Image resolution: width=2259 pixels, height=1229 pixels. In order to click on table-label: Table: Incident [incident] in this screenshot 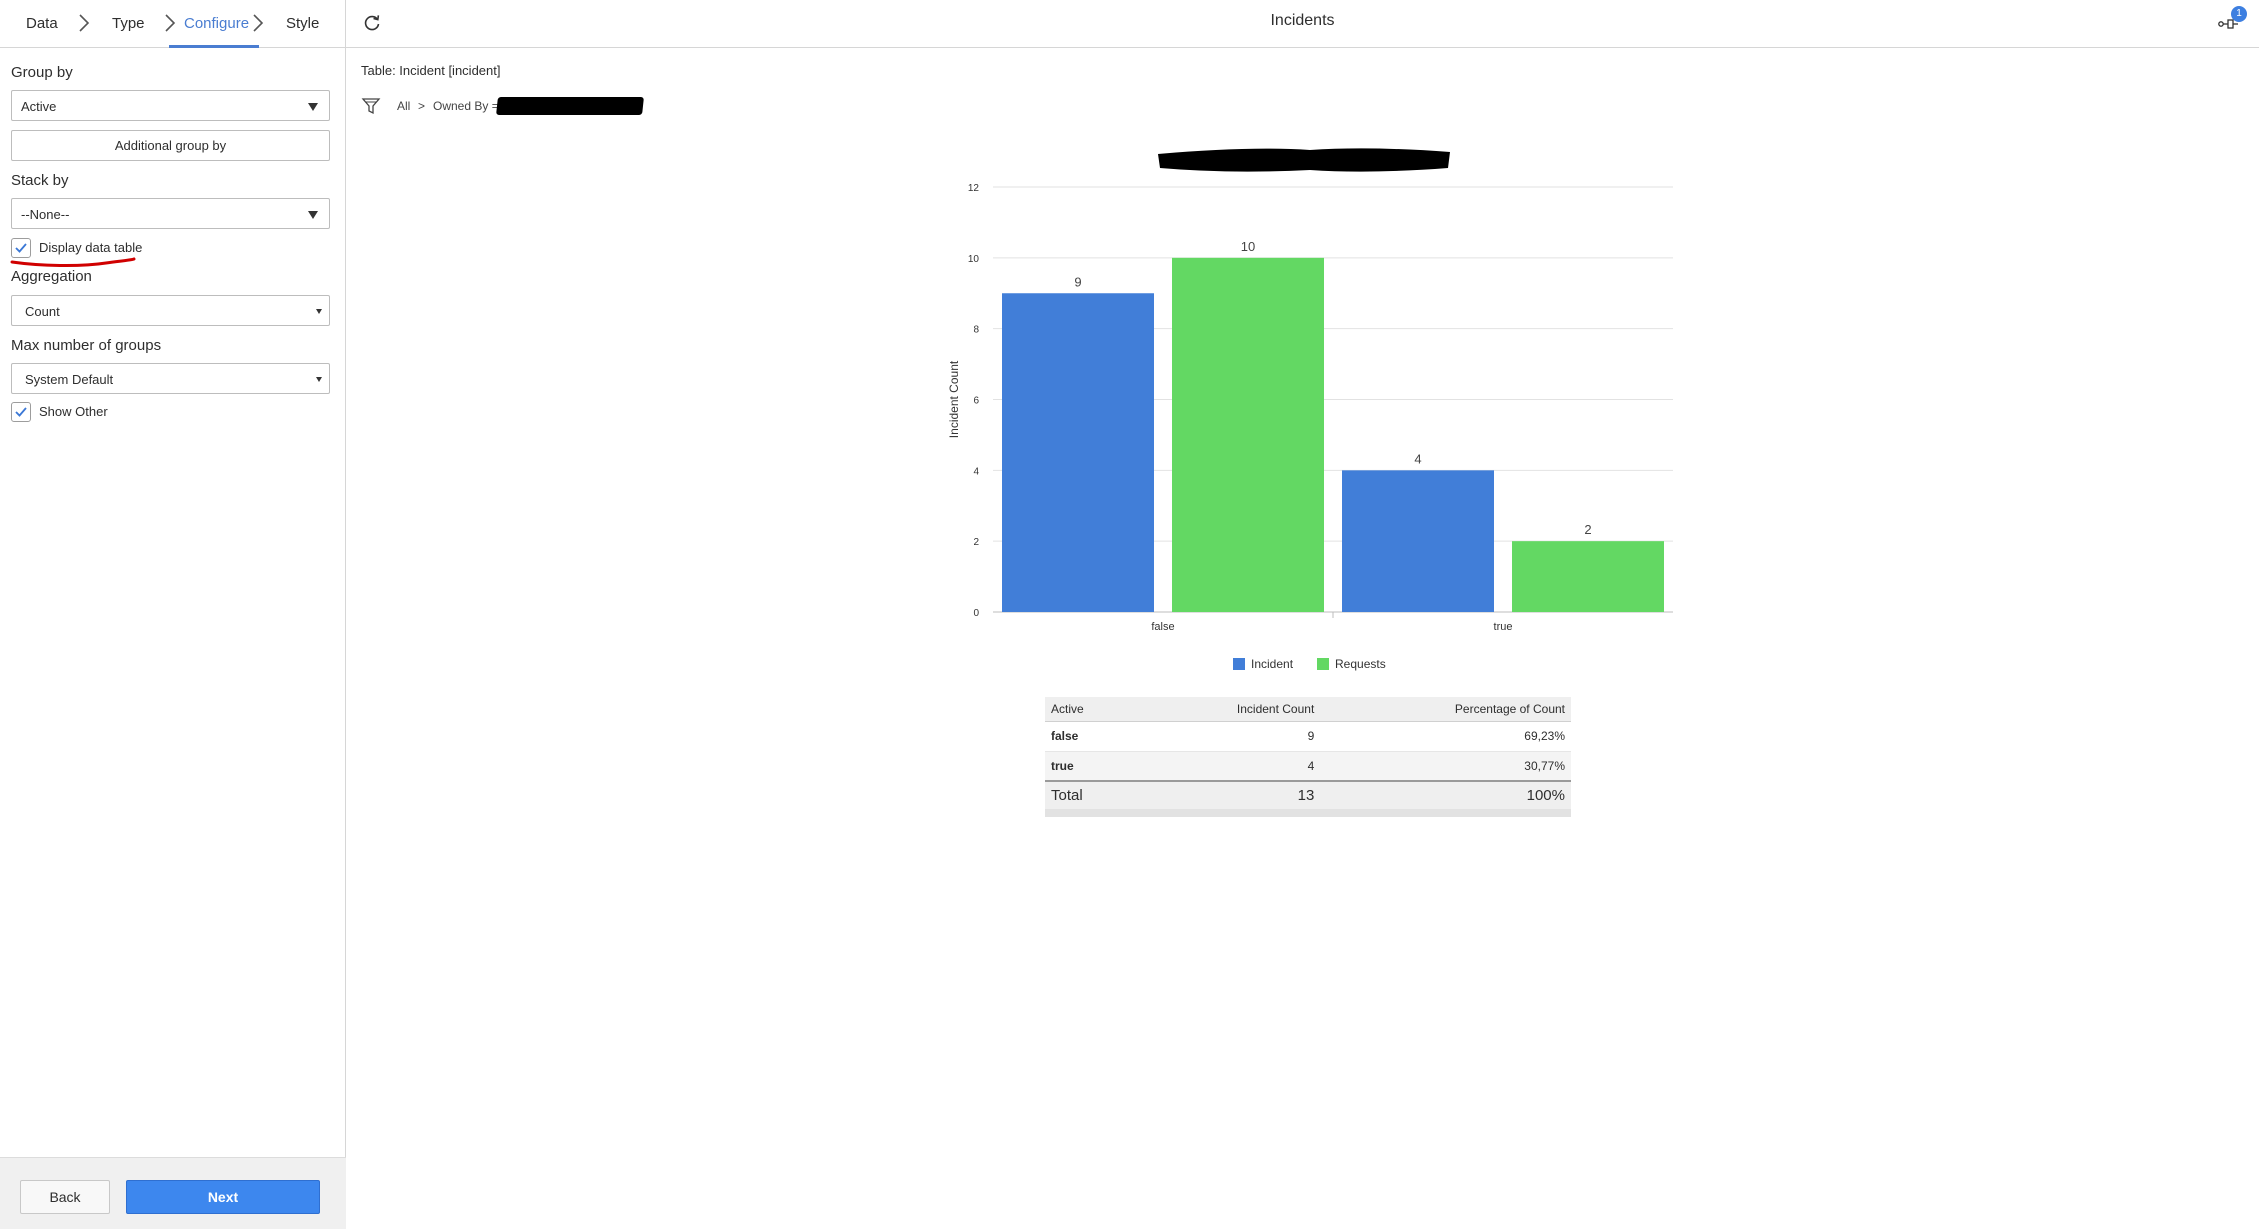, I will do `click(431, 70)`.